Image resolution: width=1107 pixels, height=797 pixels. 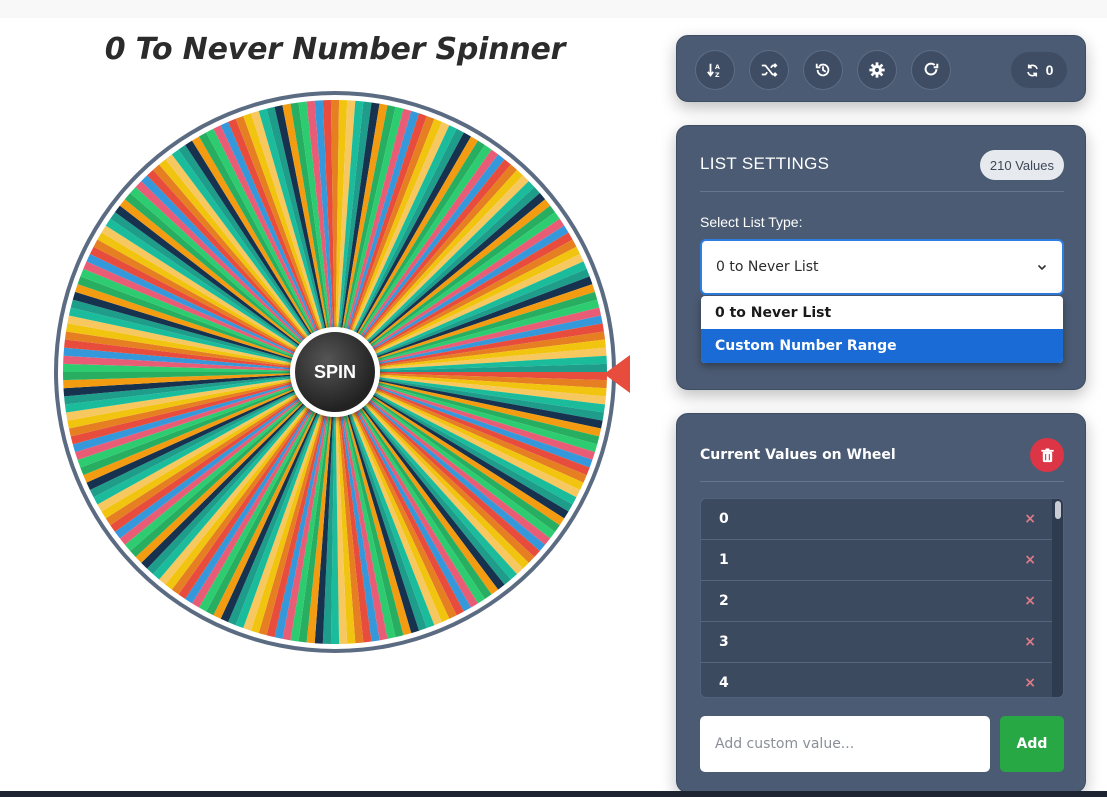 I want to click on shuffle-button, so click(x=769, y=70).